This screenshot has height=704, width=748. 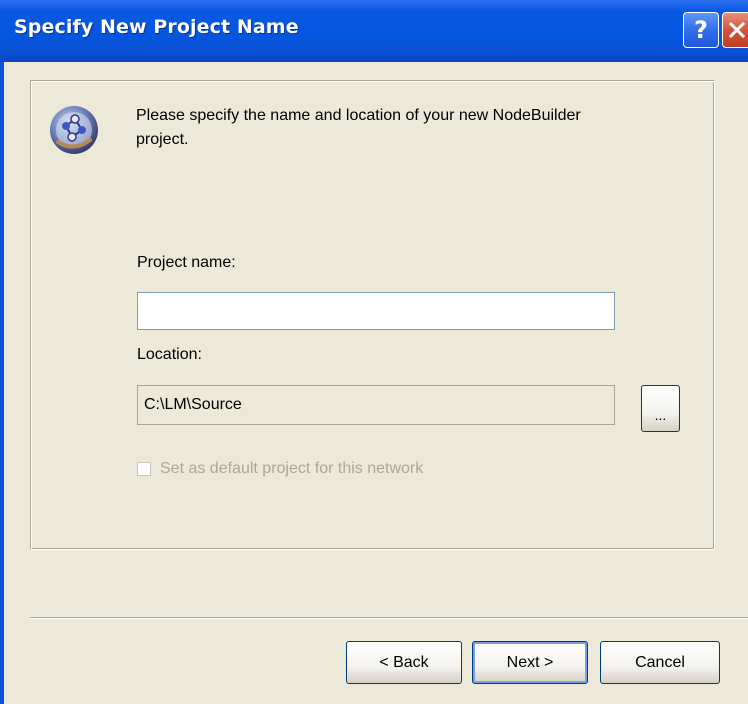 What do you see at coordinates (74, 130) in the screenshot?
I see `nodebuilder-app-icon` at bounding box center [74, 130].